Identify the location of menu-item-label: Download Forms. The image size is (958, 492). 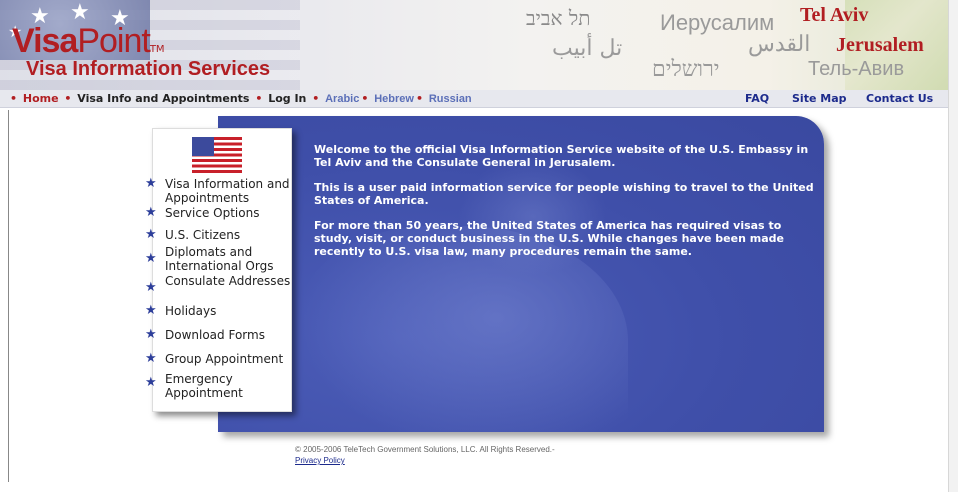
(215, 335).